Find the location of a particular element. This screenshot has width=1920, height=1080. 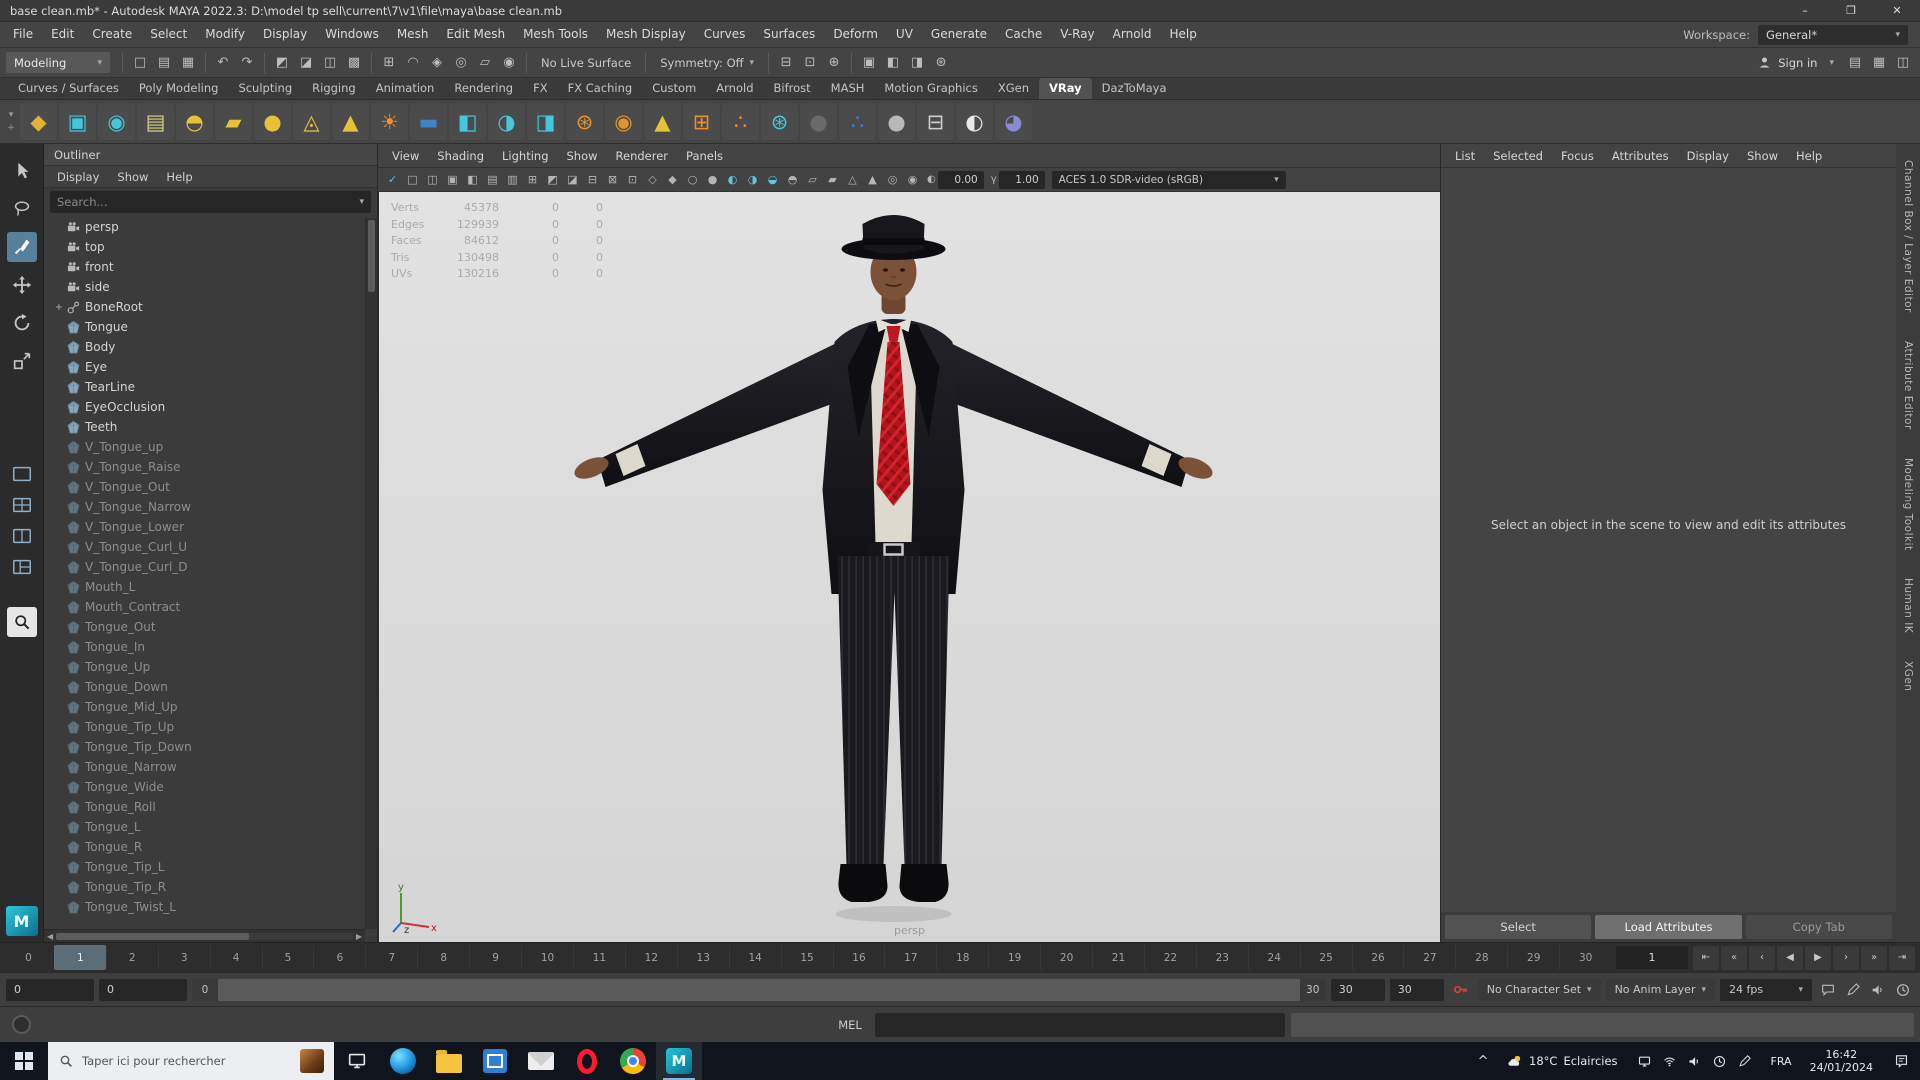

field-chart-icon: ⊠ is located at coordinates (612, 179).